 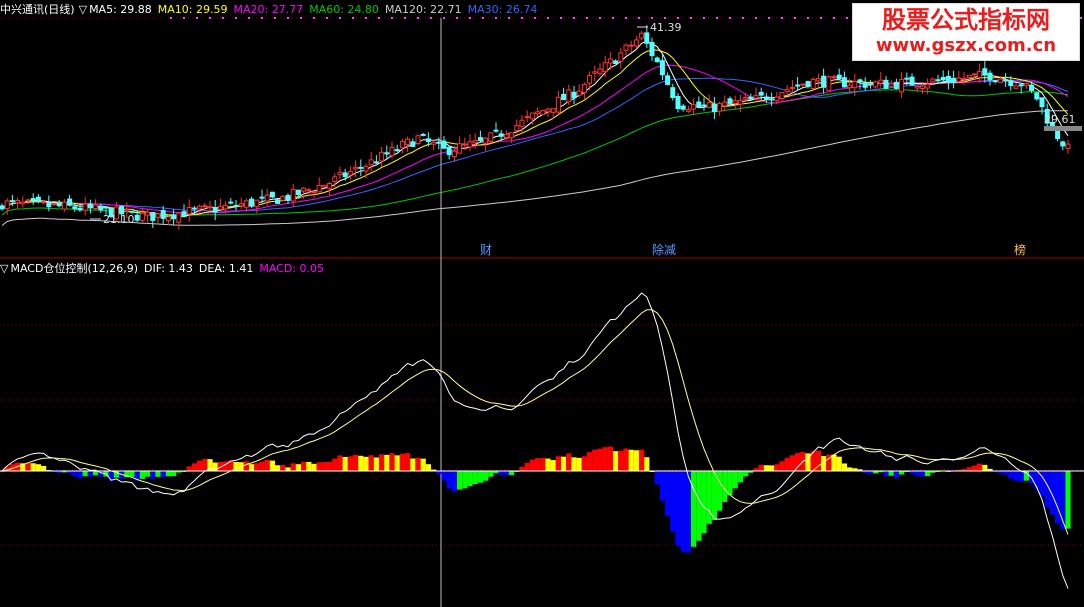 What do you see at coordinates (37, 9) in the screenshot?
I see `price-legend-name: 中兴通讯(日线)` at bounding box center [37, 9].